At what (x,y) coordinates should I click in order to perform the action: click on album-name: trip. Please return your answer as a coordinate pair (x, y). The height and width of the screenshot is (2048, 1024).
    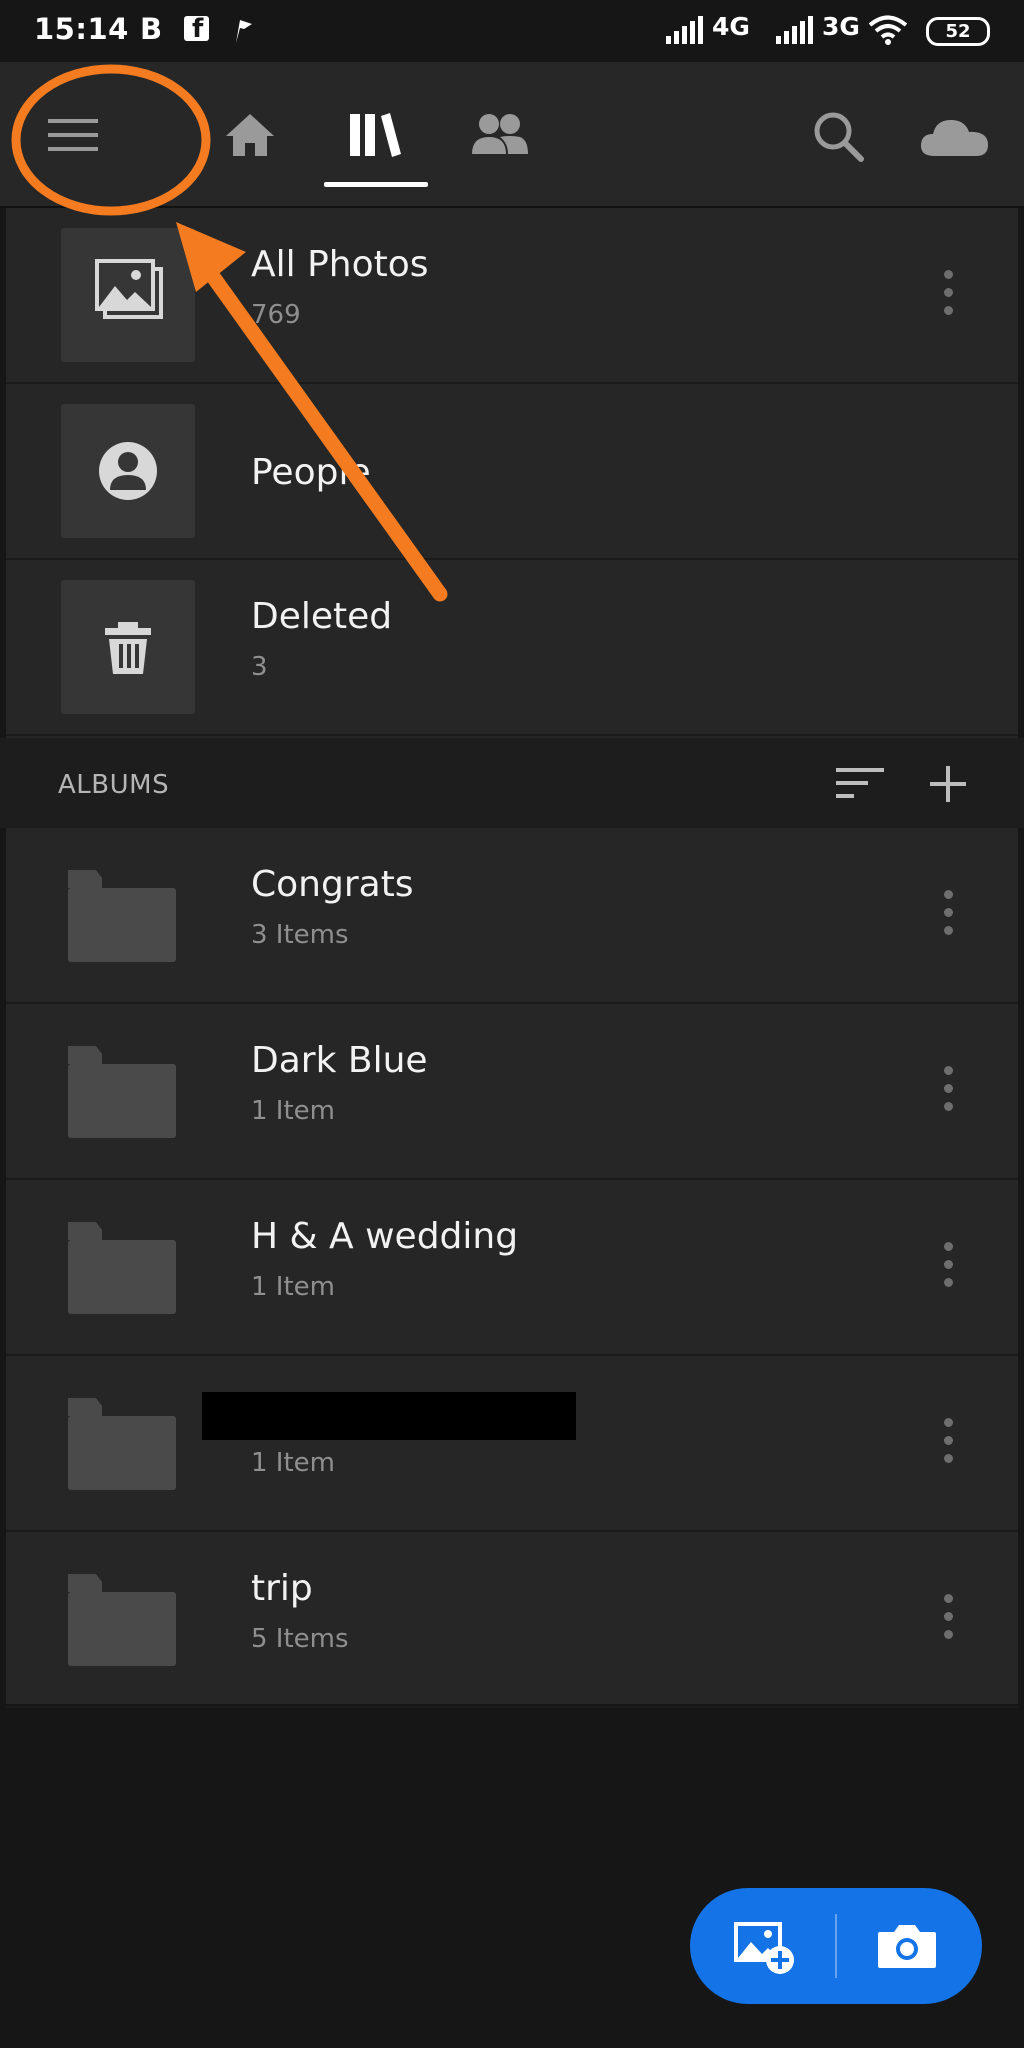
    Looking at the image, I should click on (282, 1588).